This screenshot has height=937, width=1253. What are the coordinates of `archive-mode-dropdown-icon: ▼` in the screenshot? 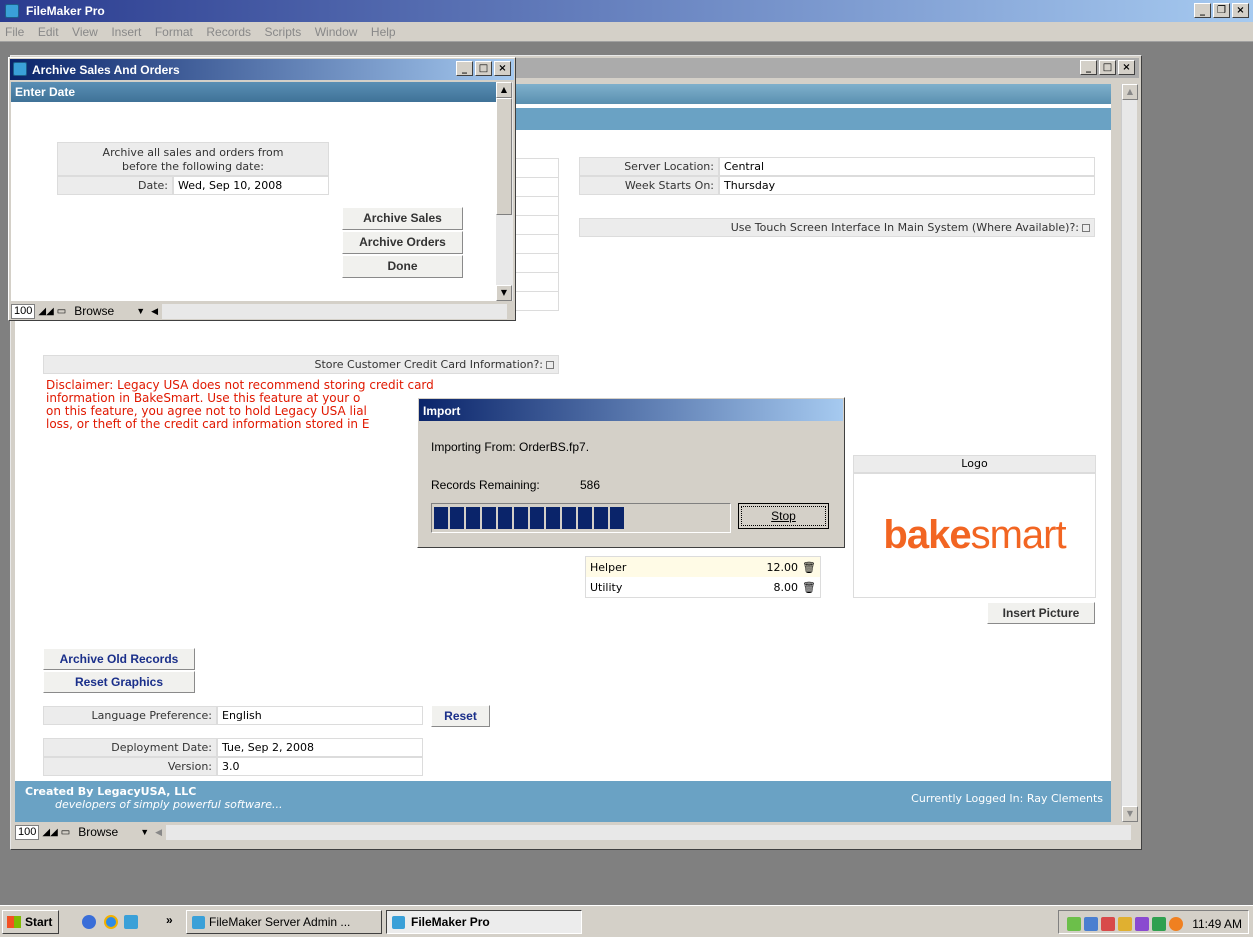 It's located at (140, 311).